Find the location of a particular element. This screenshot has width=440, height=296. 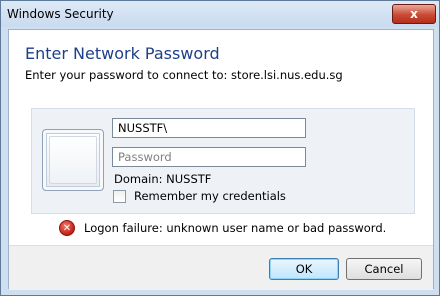

password-field is located at coordinates (209, 157).